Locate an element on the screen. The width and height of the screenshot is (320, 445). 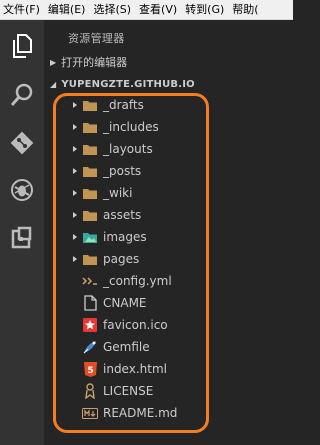
menu-view: 查看(V) is located at coordinates (158, 9).